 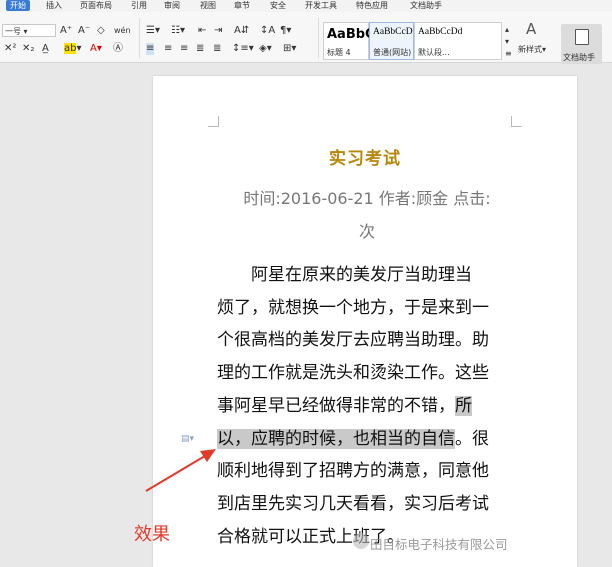 I want to click on watermark-logo, so click(x=361, y=541).